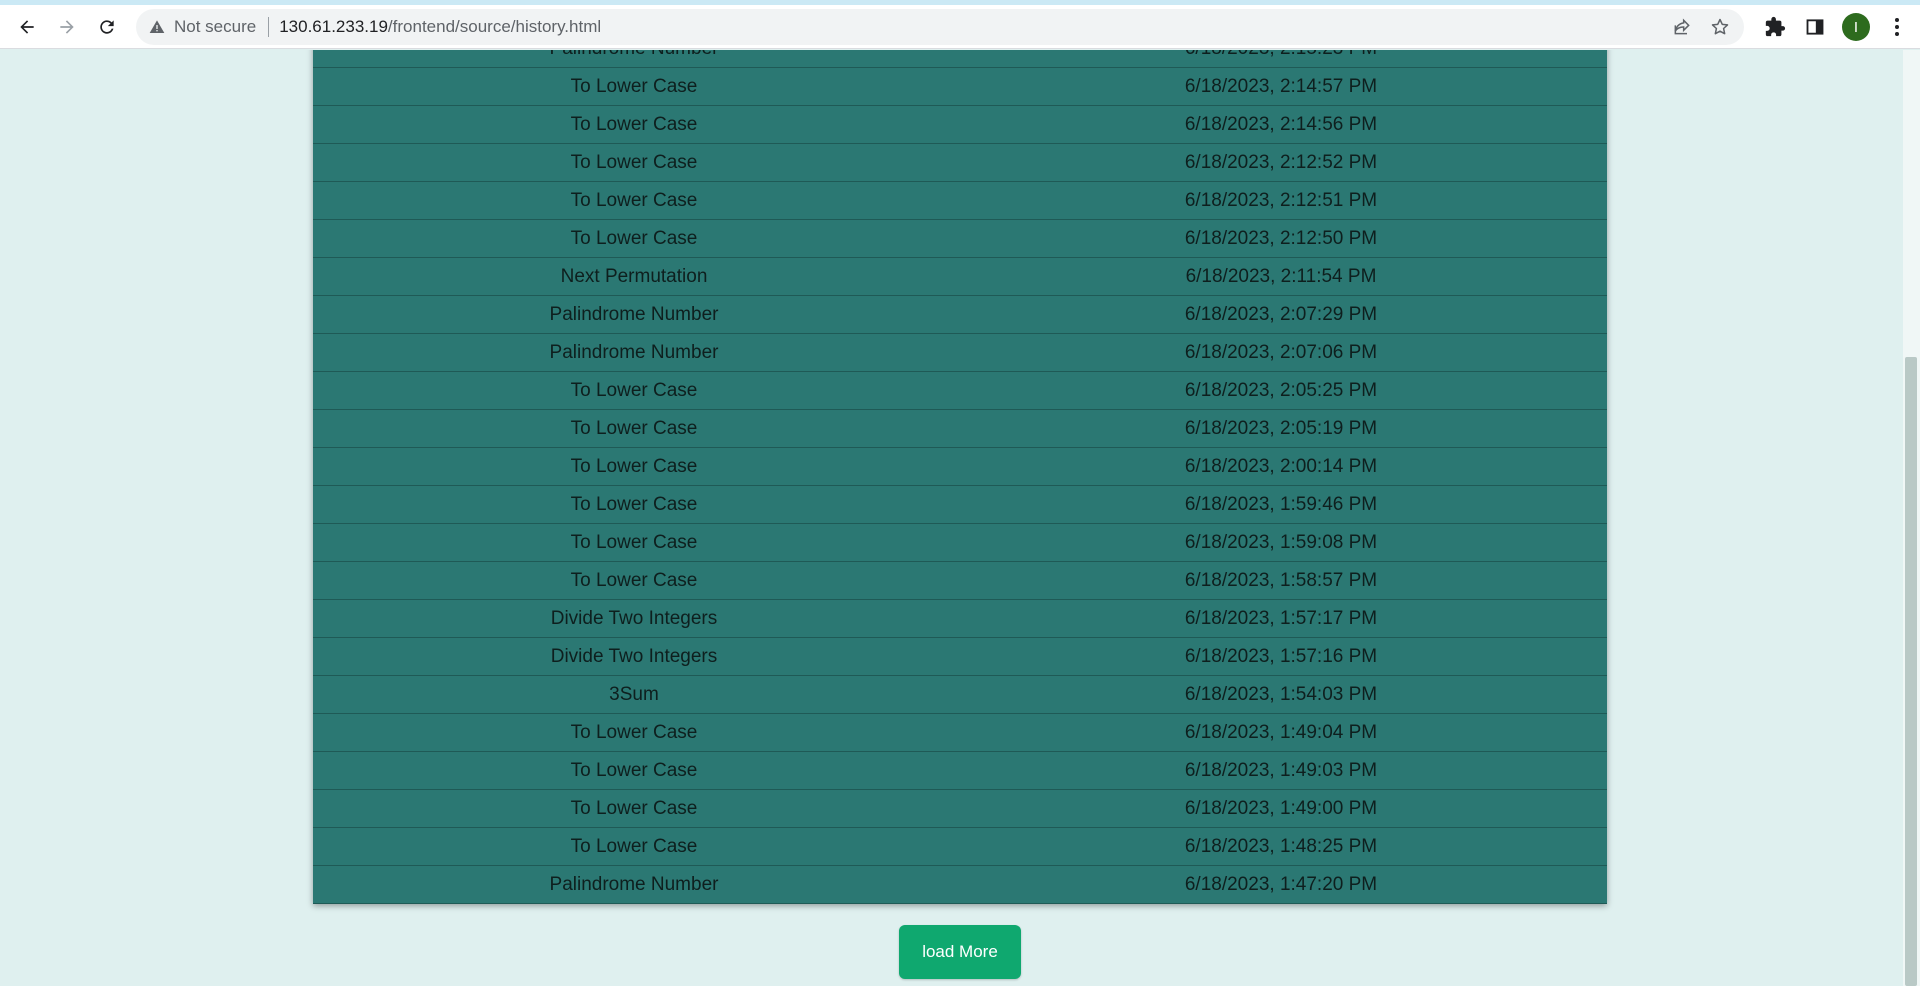  Describe the element at coordinates (1281, 542) in the screenshot. I see `timestamp-cell: 6/18/2023, 1:59:08 PM` at that location.